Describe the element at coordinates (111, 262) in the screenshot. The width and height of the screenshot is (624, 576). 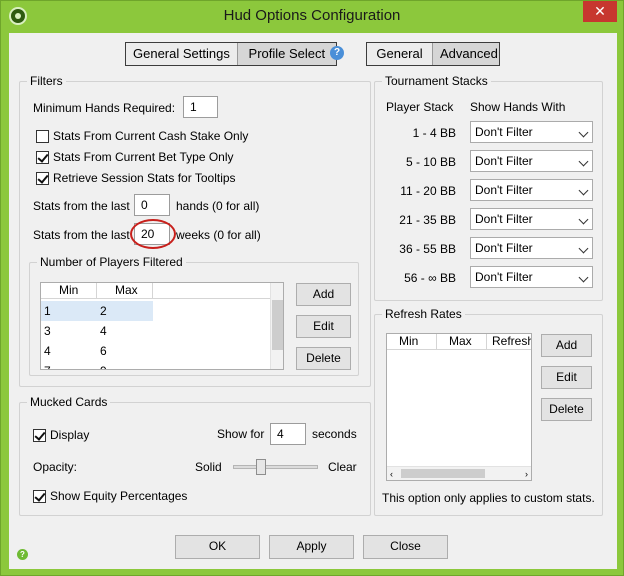
I see `players-filtered-title: Number of Players Filtered` at that location.